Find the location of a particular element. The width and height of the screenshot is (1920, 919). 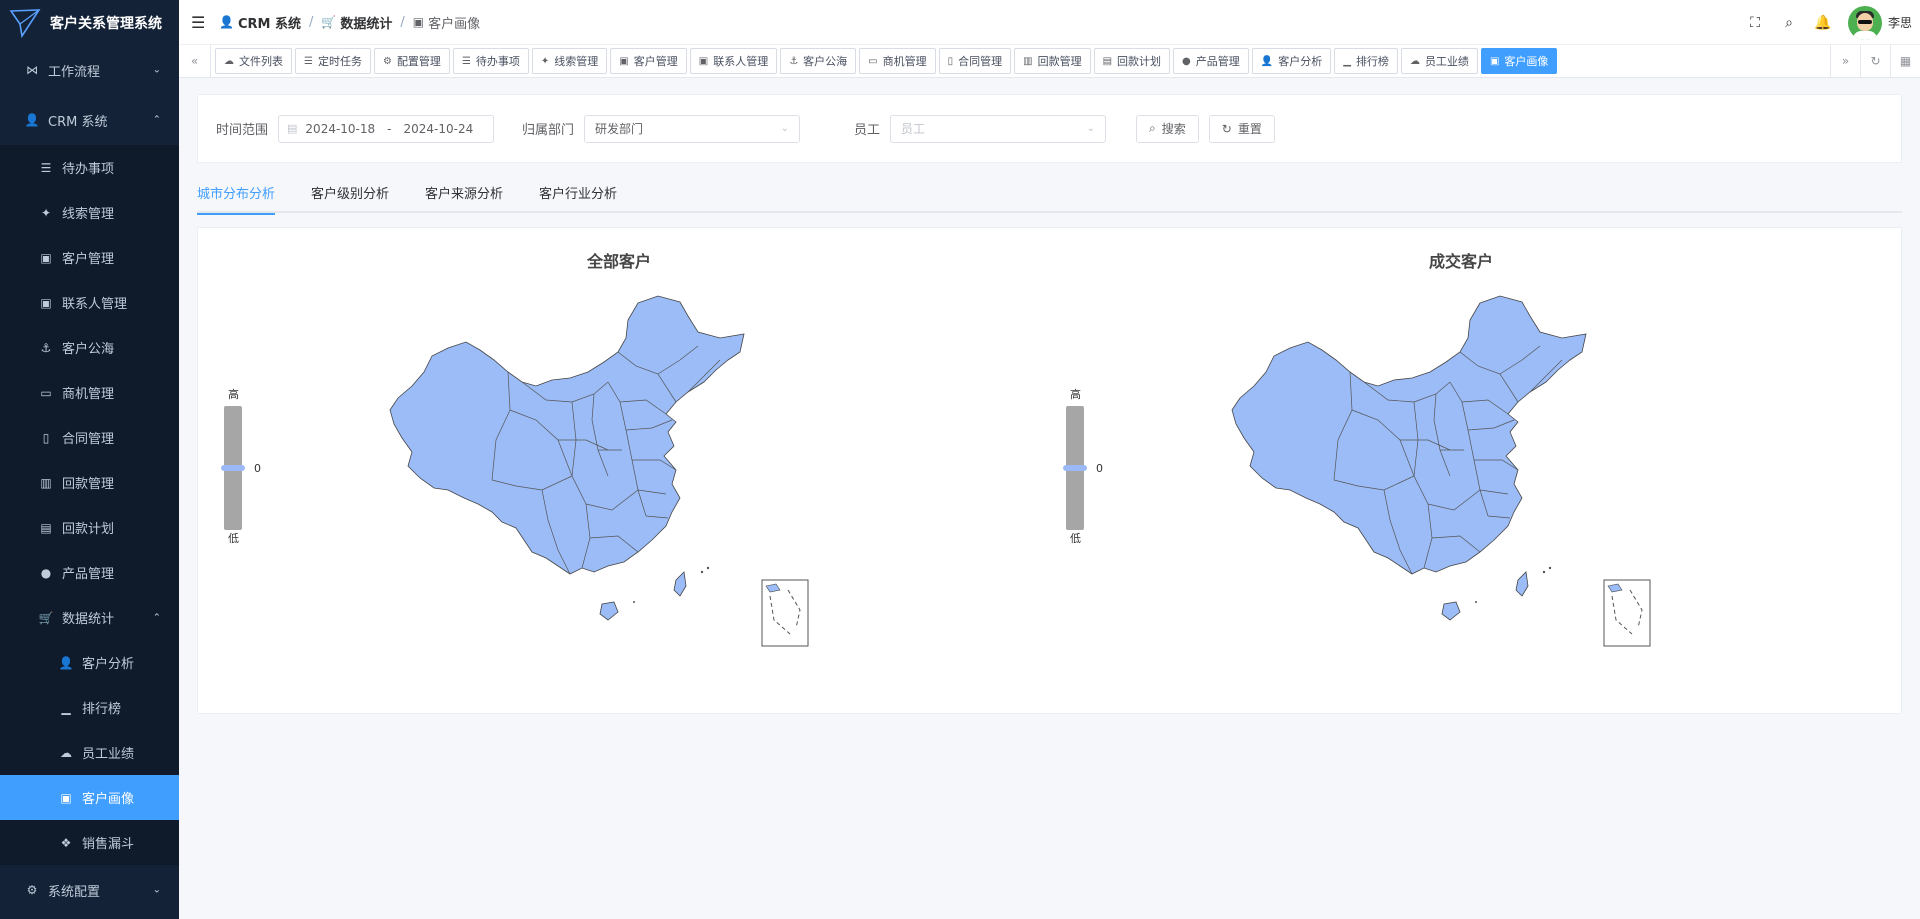

tag-item: ☁ 文件列表 is located at coordinates (253, 61).